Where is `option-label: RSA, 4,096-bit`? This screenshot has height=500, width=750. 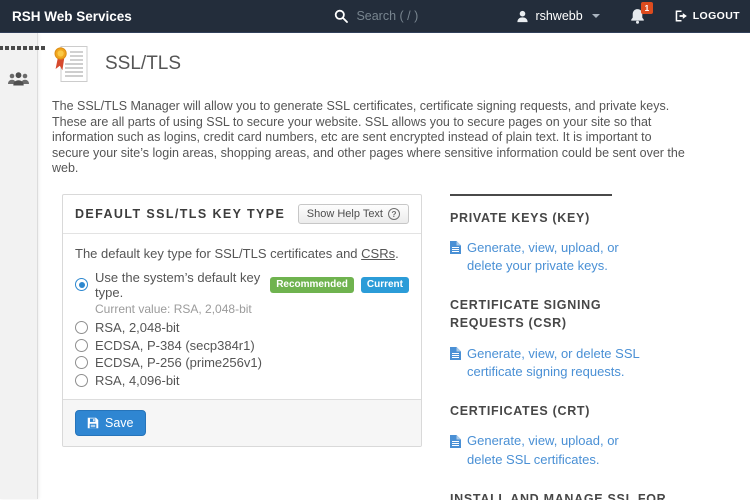 option-label: RSA, 4,096-bit is located at coordinates (137, 380).